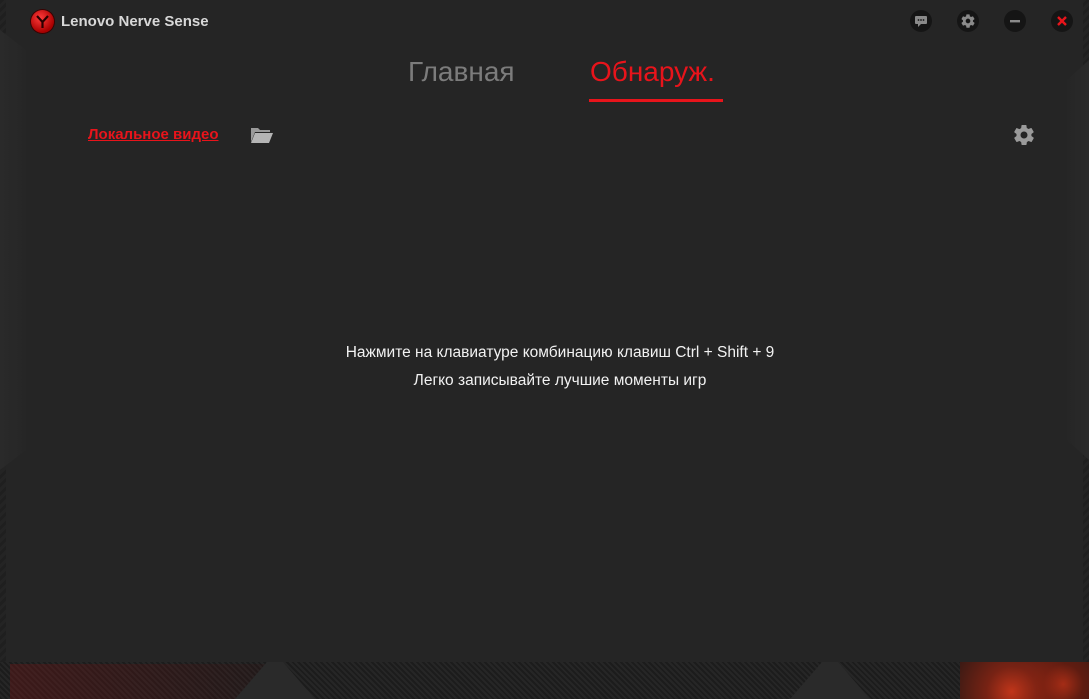 This screenshot has height=699, width=1089. What do you see at coordinates (544, 80) in the screenshot?
I see `main-tabs: Главная Обнаруж.` at bounding box center [544, 80].